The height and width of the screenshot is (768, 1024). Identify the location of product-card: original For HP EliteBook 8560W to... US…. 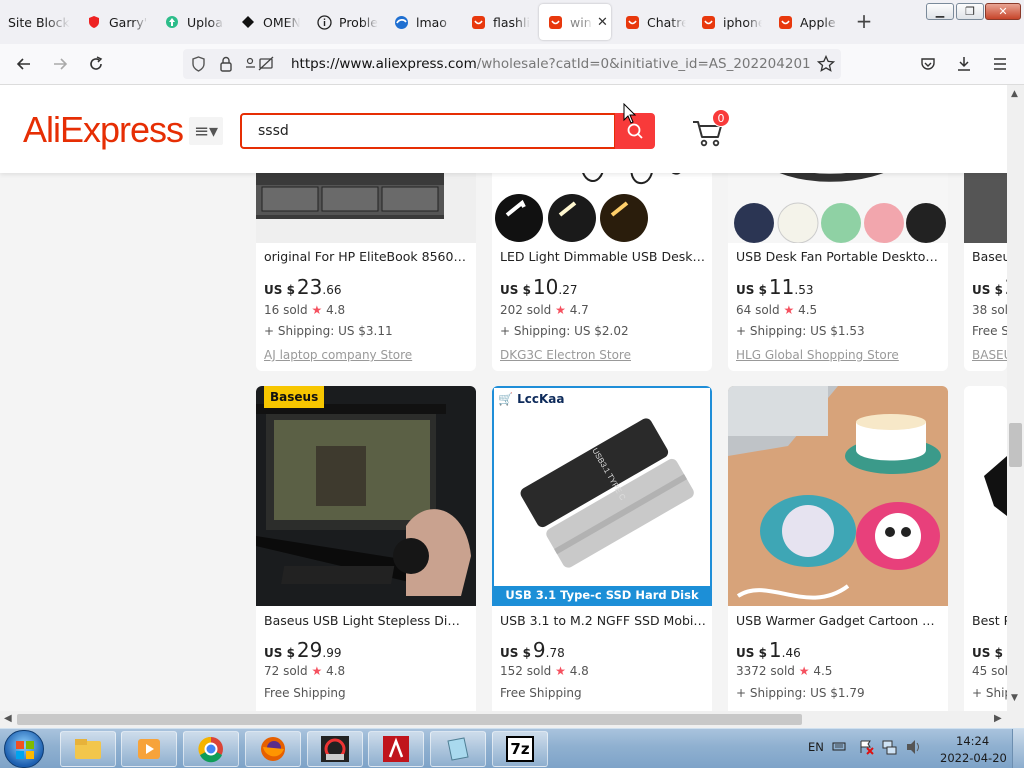
(366, 258).